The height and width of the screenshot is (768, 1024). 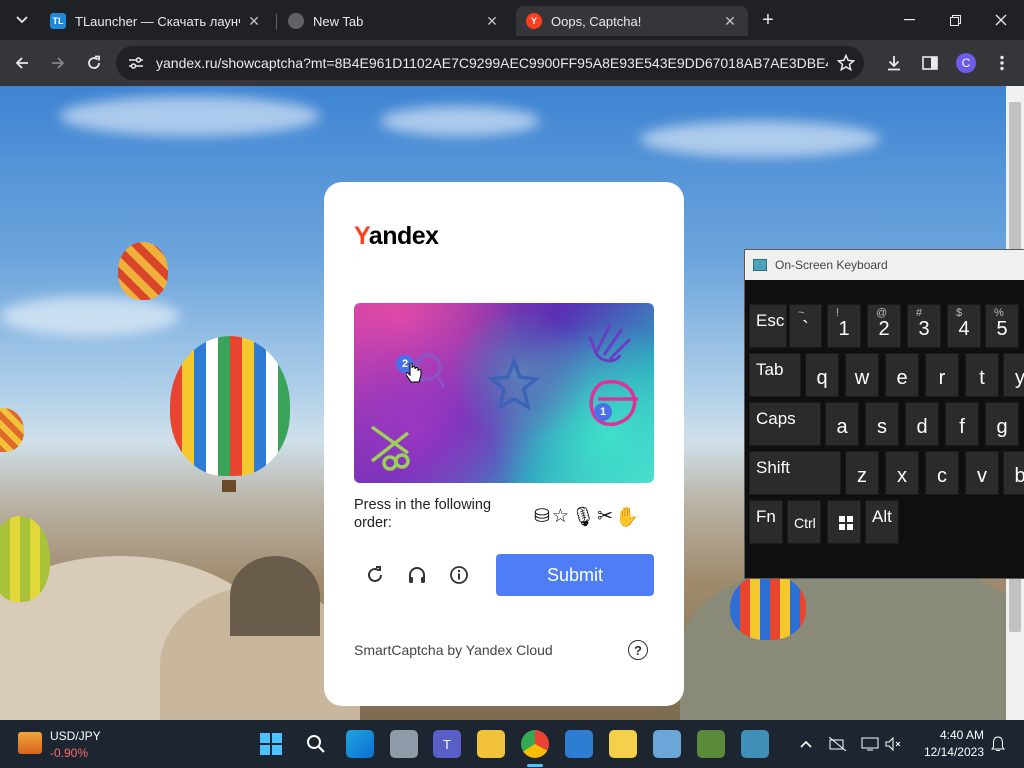 I want to click on key-tab: Tab, so click(x=775, y=375).